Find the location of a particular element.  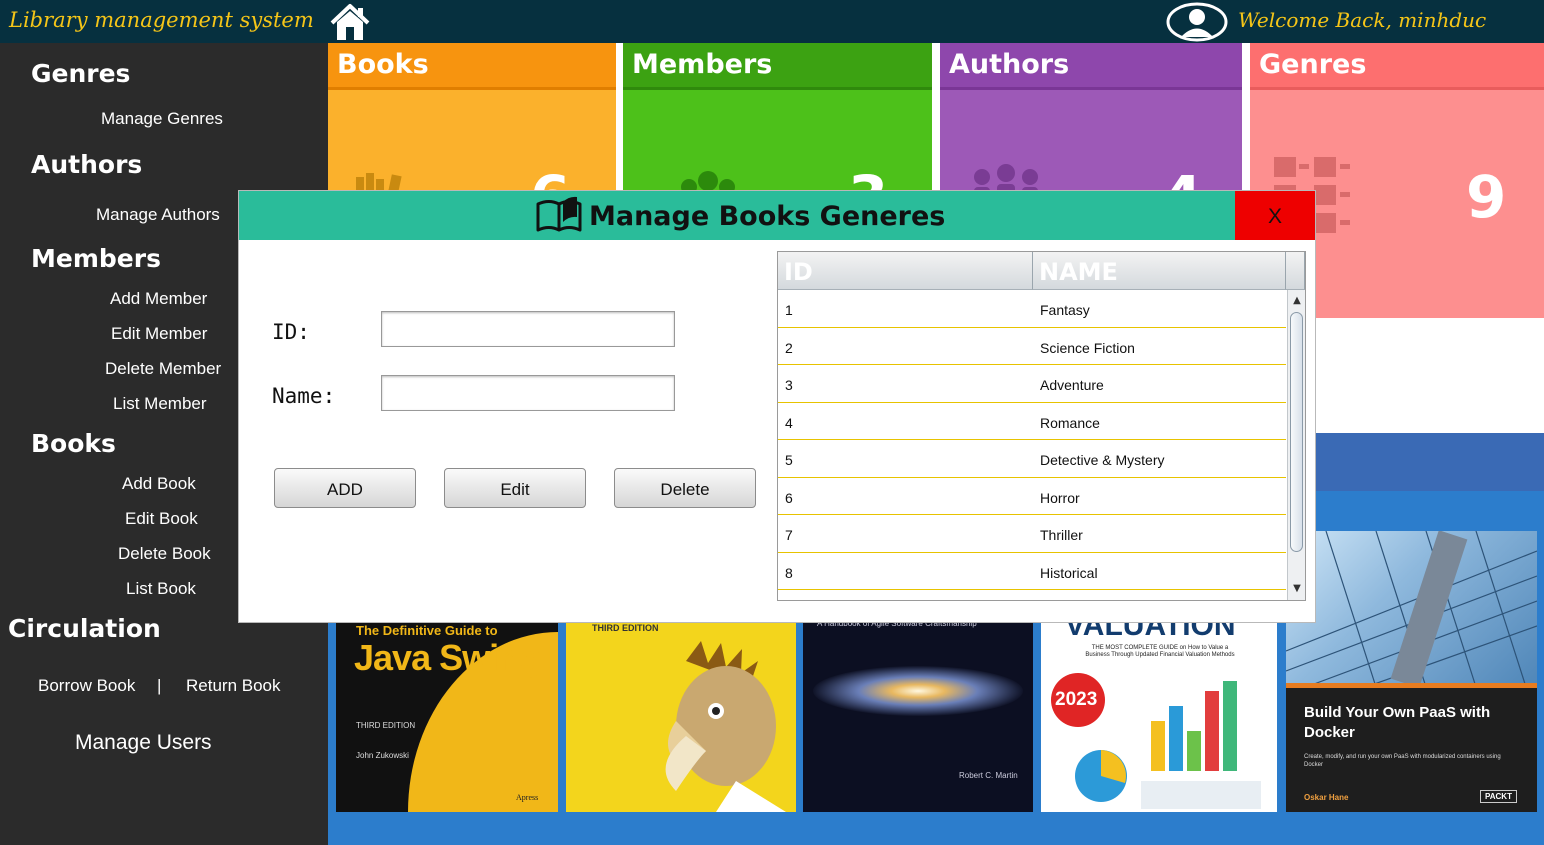

add-button: ADD is located at coordinates (345, 488).